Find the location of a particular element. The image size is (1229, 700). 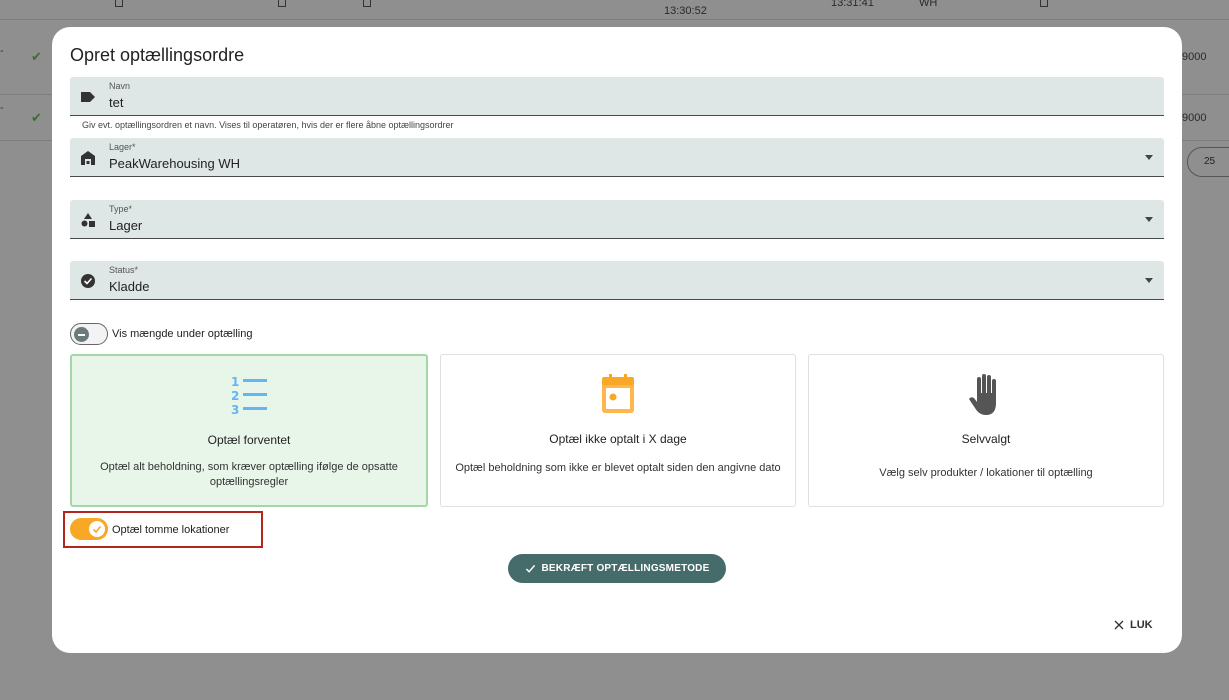

status-label: Status* is located at coordinates (124, 270).